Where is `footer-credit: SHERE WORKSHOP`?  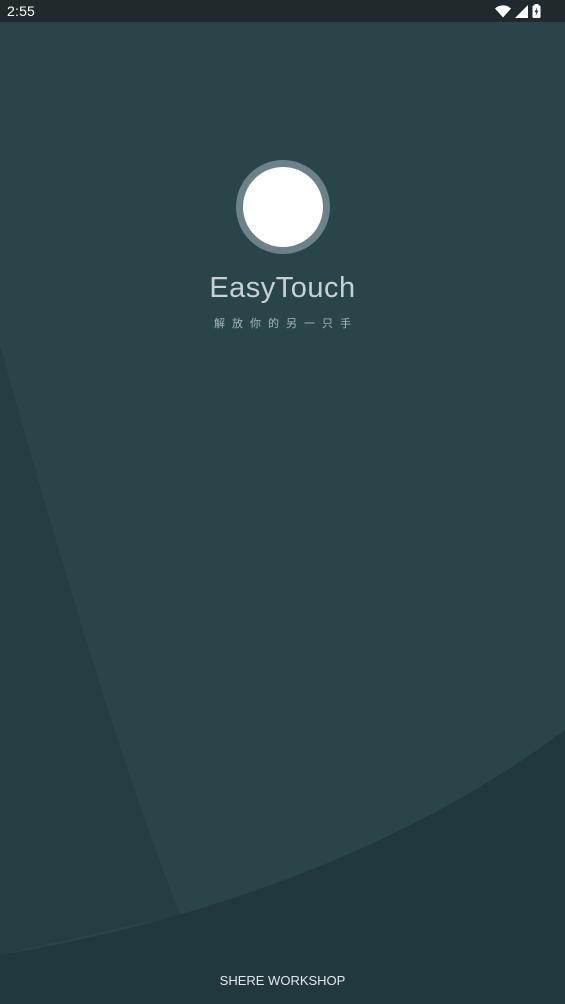
footer-credit: SHERE WORKSHOP is located at coordinates (282, 980).